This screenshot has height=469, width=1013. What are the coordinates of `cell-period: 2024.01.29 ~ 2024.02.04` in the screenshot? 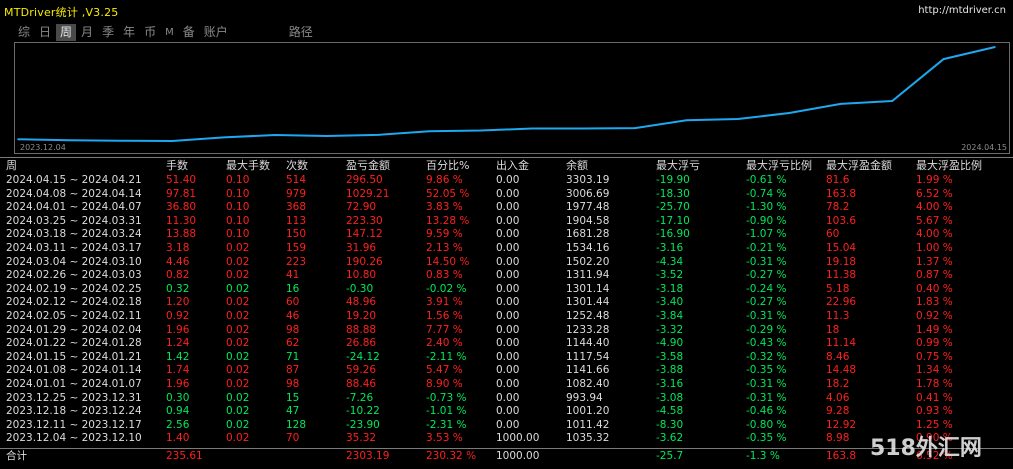 It's located at (74, 329).